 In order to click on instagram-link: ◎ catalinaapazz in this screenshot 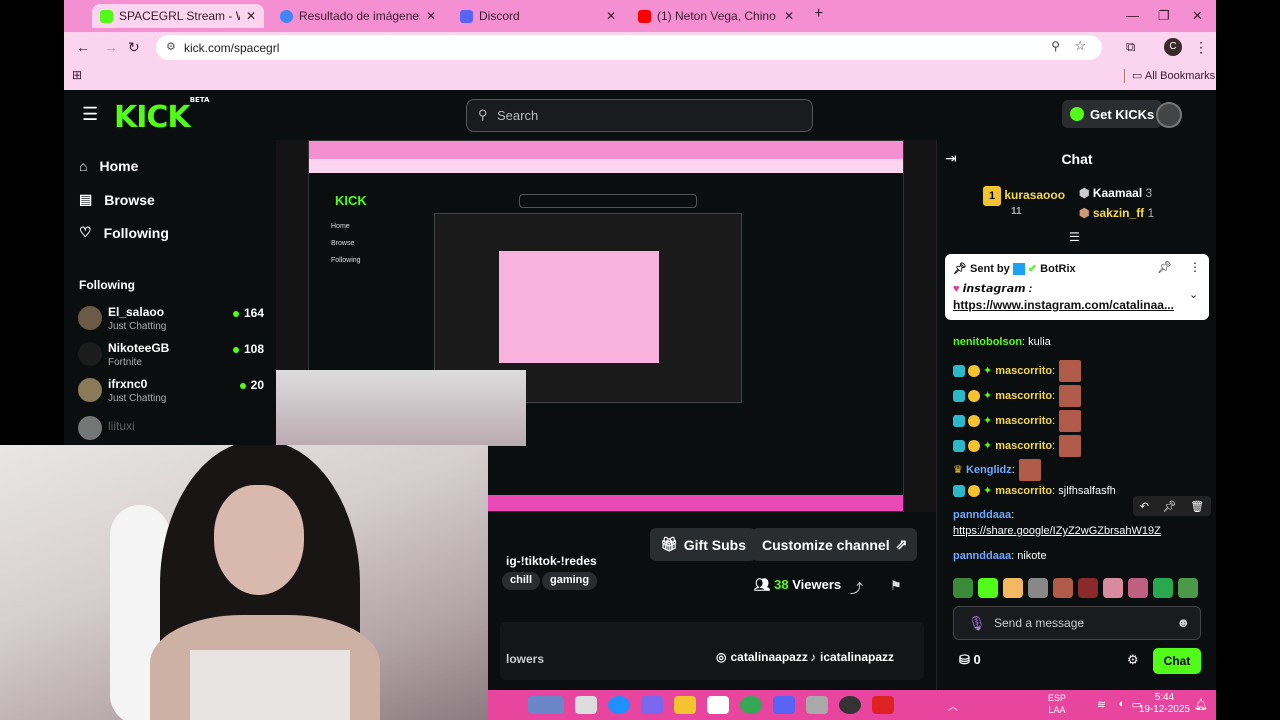, I will do `click(762, 657)`.